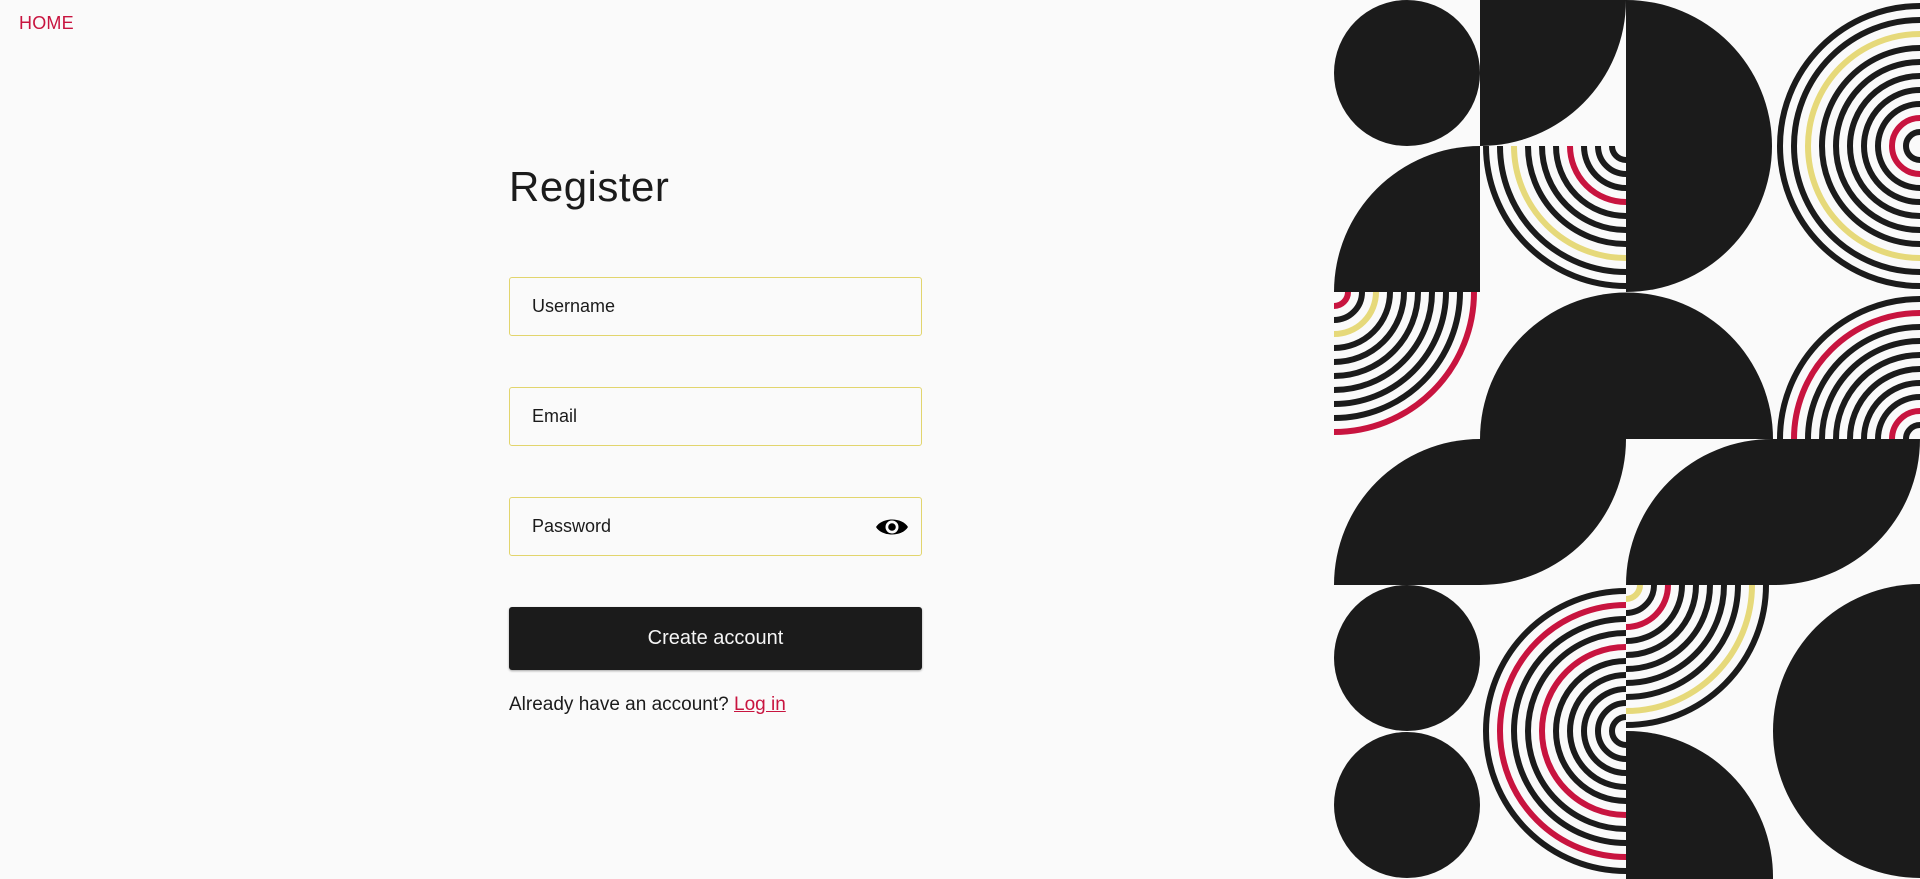 Image resolution: width=1920 pixels, height=879 pixels. I want to click on password-field-box, so click(715, 526).